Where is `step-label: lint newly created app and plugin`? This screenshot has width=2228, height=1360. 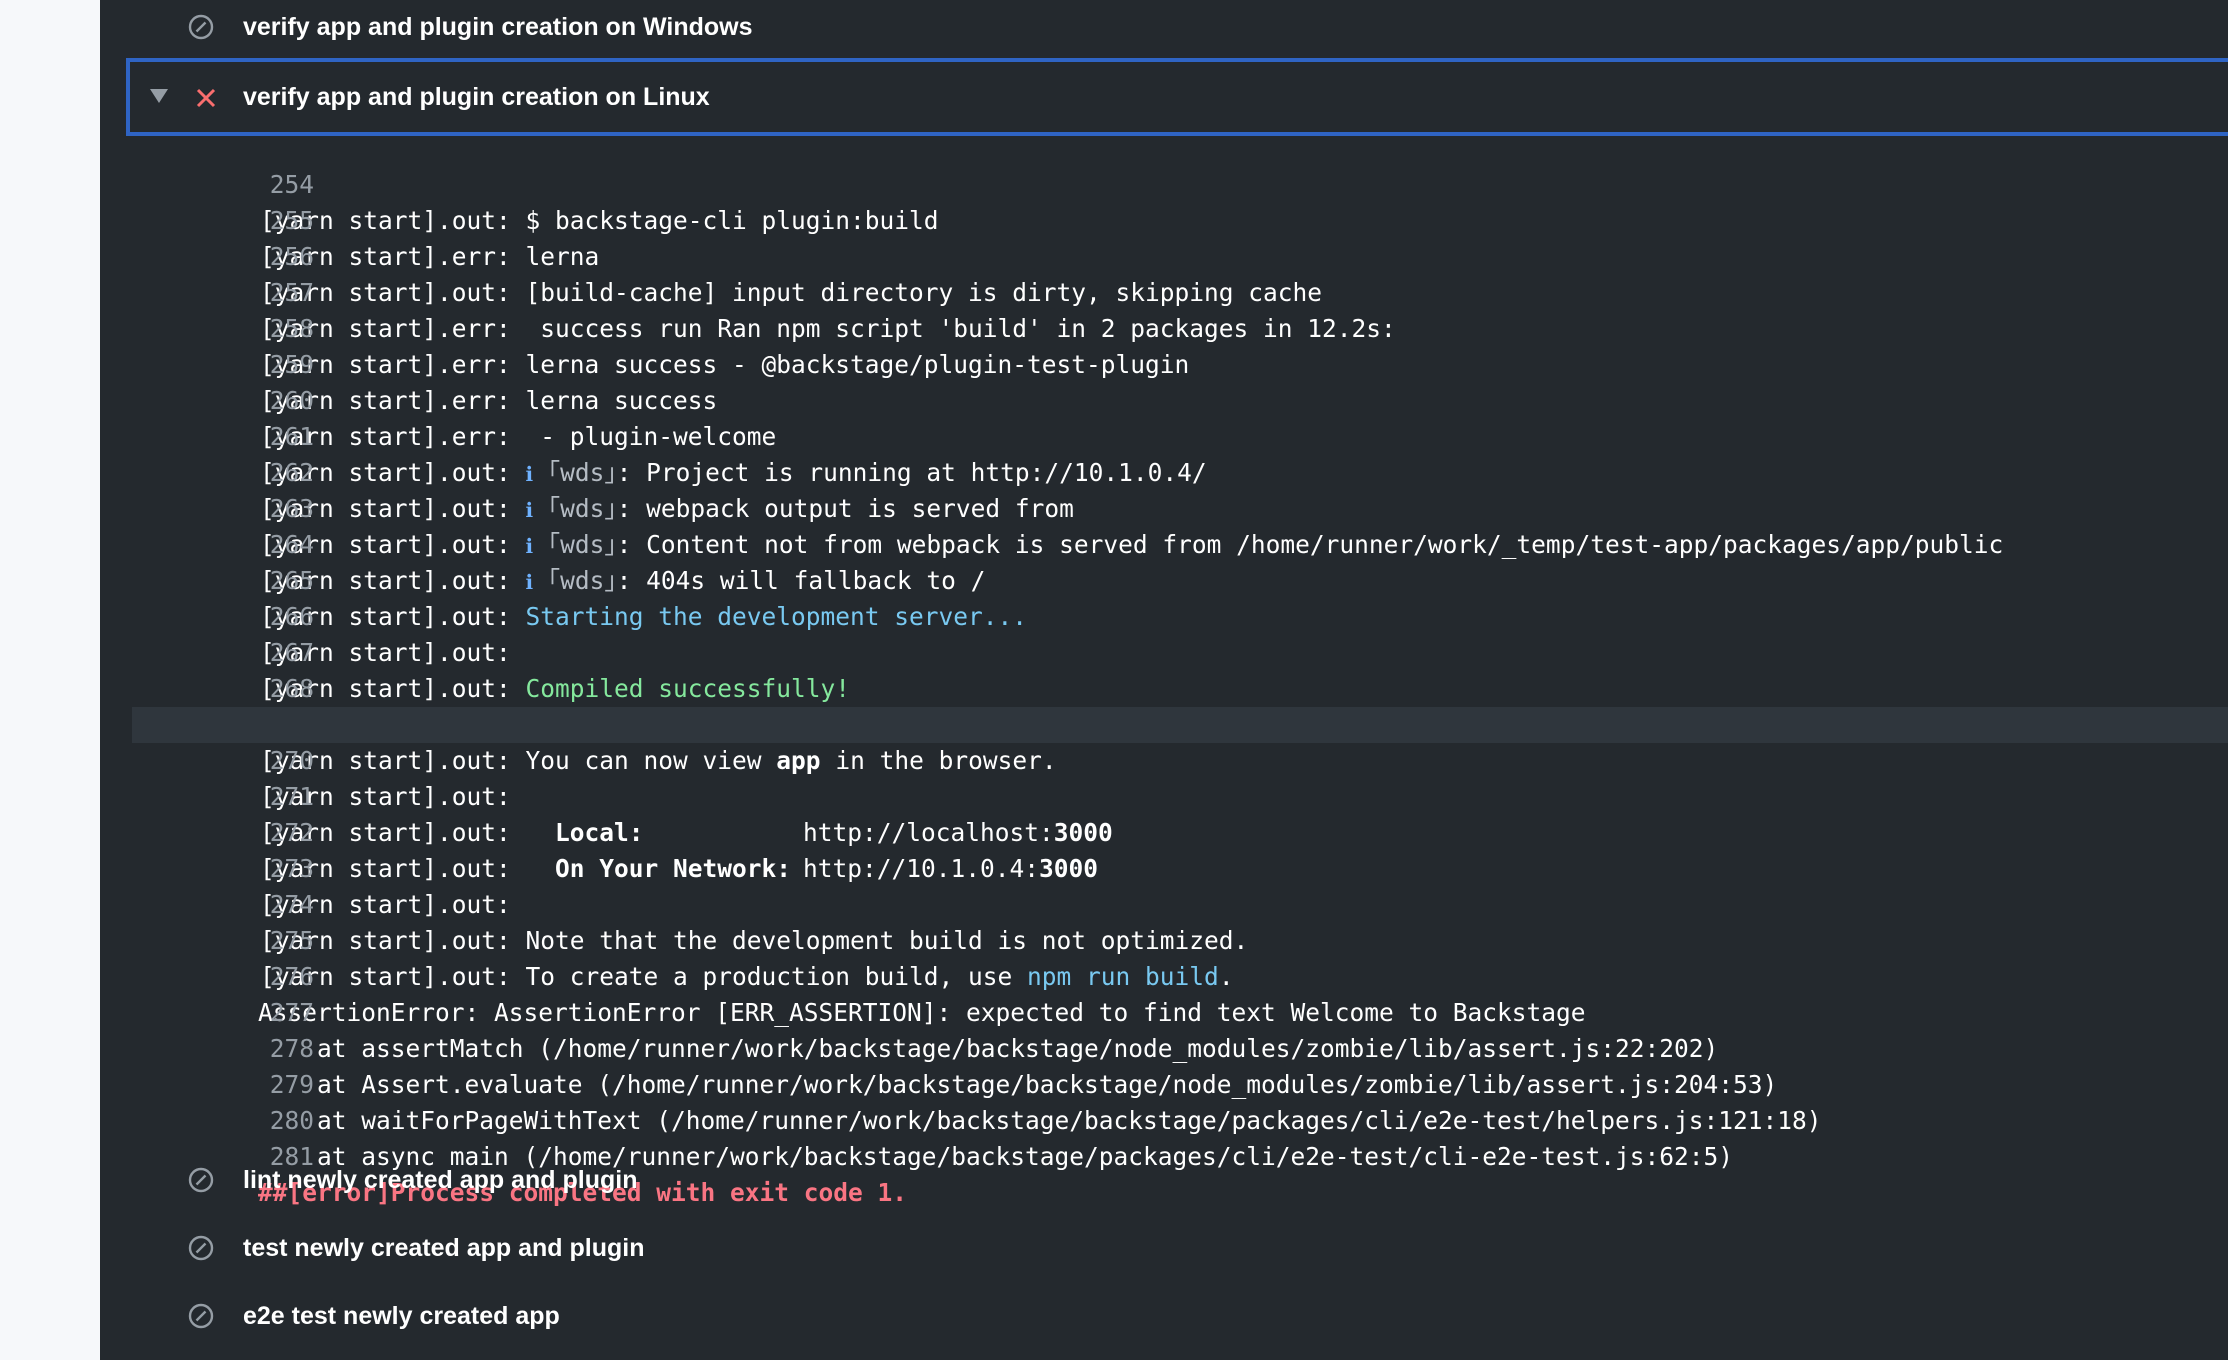
step-label: lint newly created app and plugin is located at coordinates (440, 1180).